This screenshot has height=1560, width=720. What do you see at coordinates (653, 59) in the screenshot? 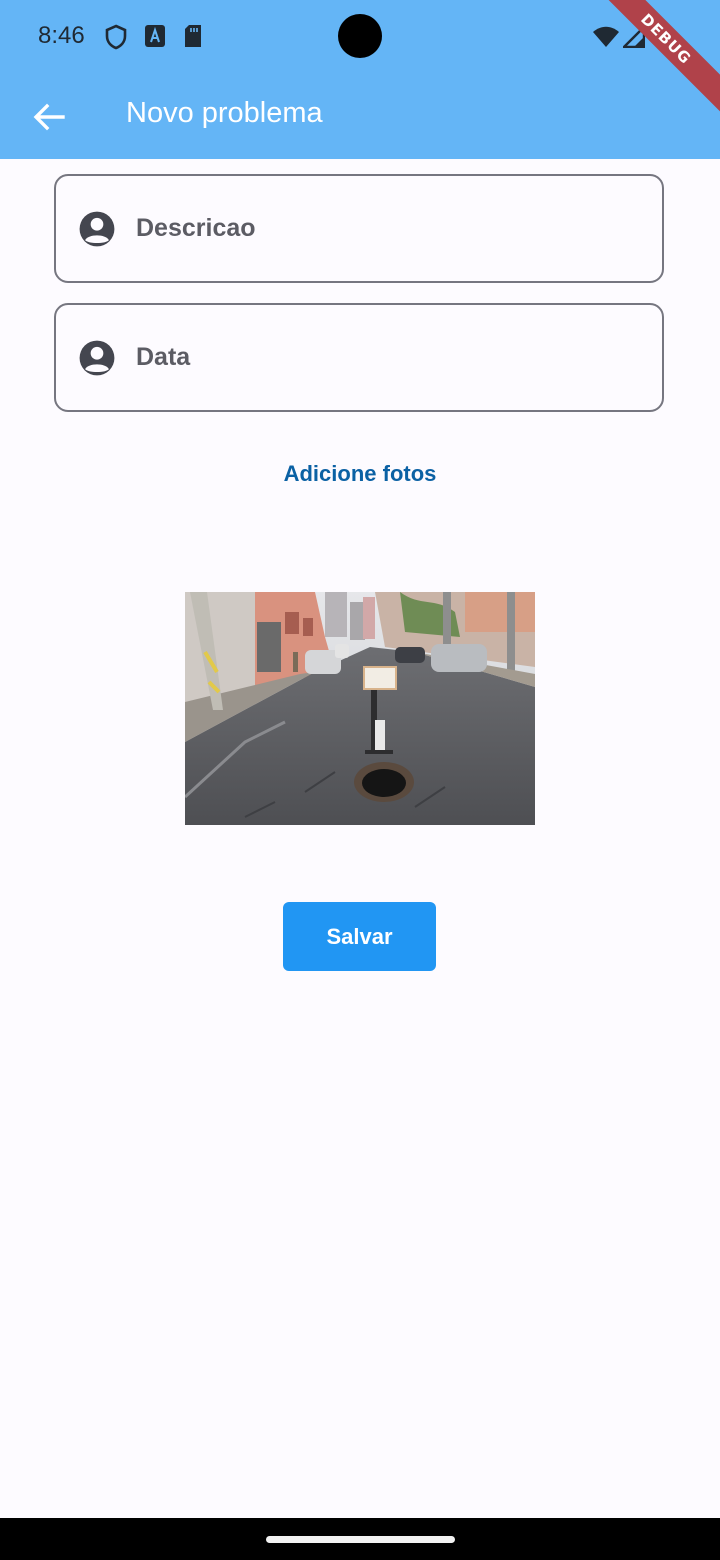
I see `debug-banner: DEBUG` at bounding box center [653, 59].